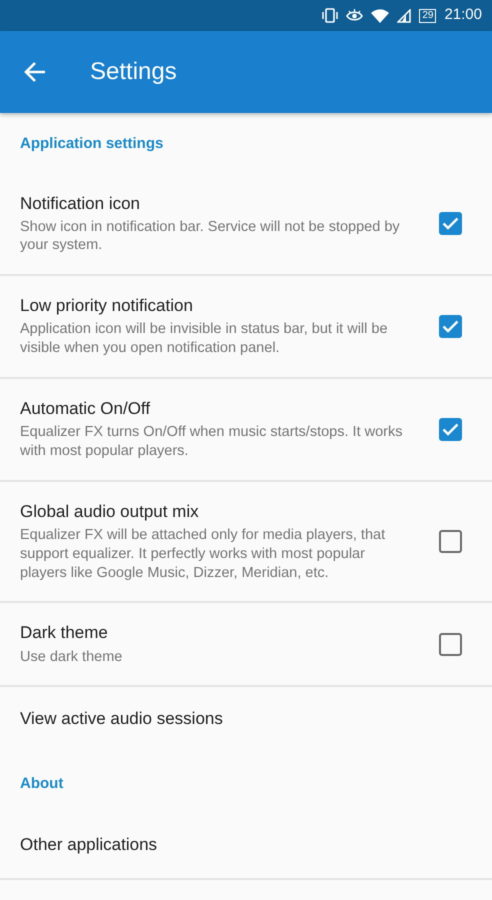 This screenshot has width=492, height=900. What do you see at coordinates (72, 657) in the screenshot?
I see `setting-description: Use dark theme` at bounding box center [72, 657].